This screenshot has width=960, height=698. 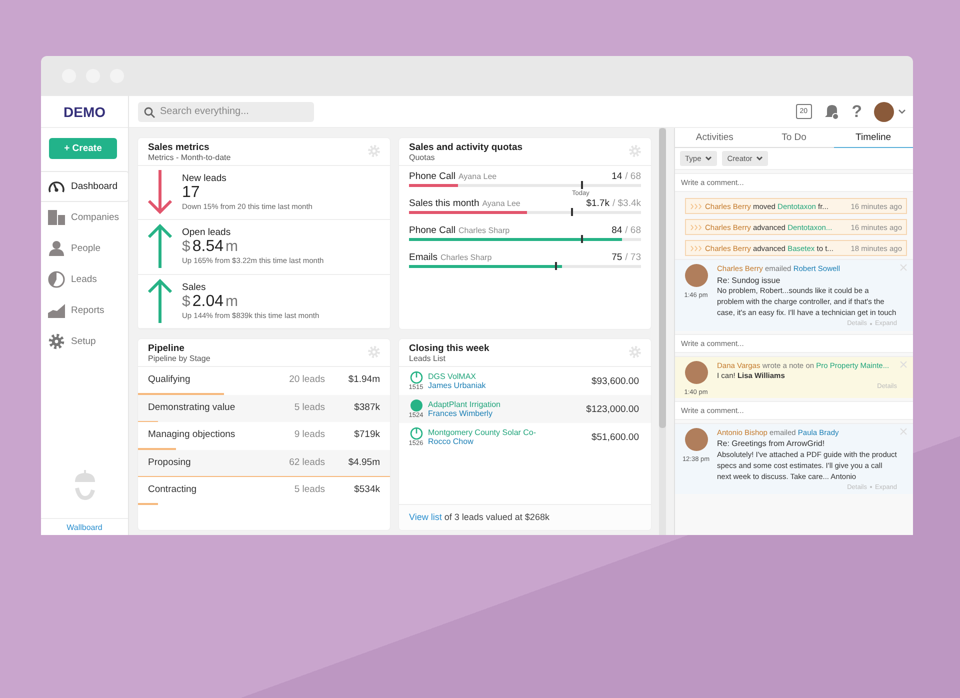 What do you see at coordinates (615, 381) in the screenshot?
I see `lead-amount: $93,600.00` at bounding box center [615, 381].